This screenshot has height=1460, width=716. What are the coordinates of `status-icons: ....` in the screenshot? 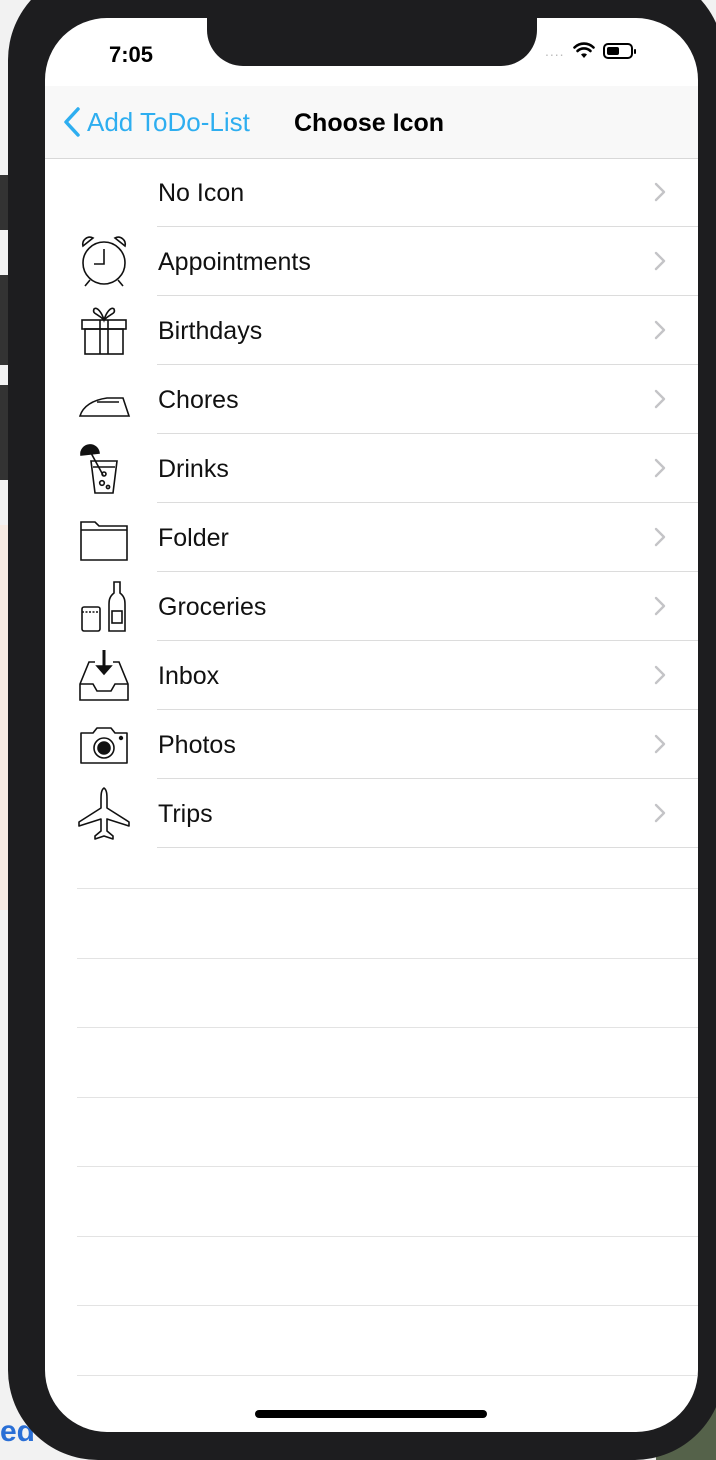 It's located at (590, 50).